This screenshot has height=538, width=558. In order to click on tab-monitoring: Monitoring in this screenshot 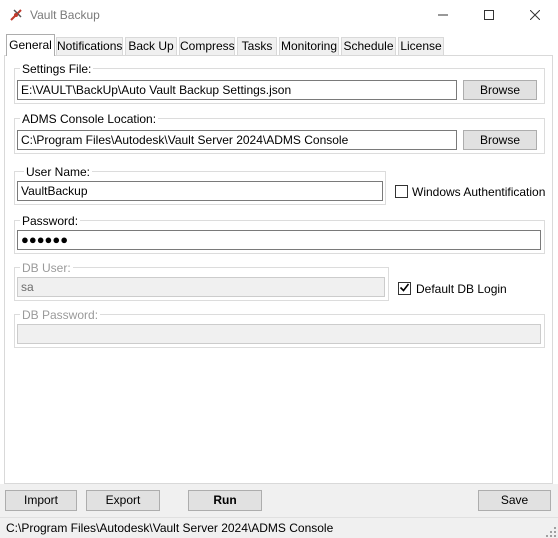, I will do `click(309, 46)`.